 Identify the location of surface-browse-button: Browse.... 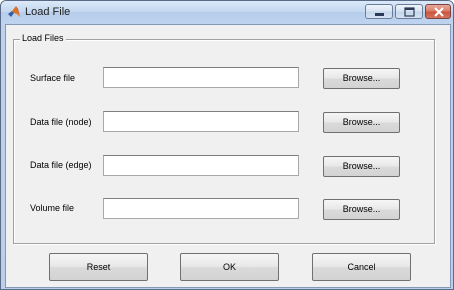
(361, 78).